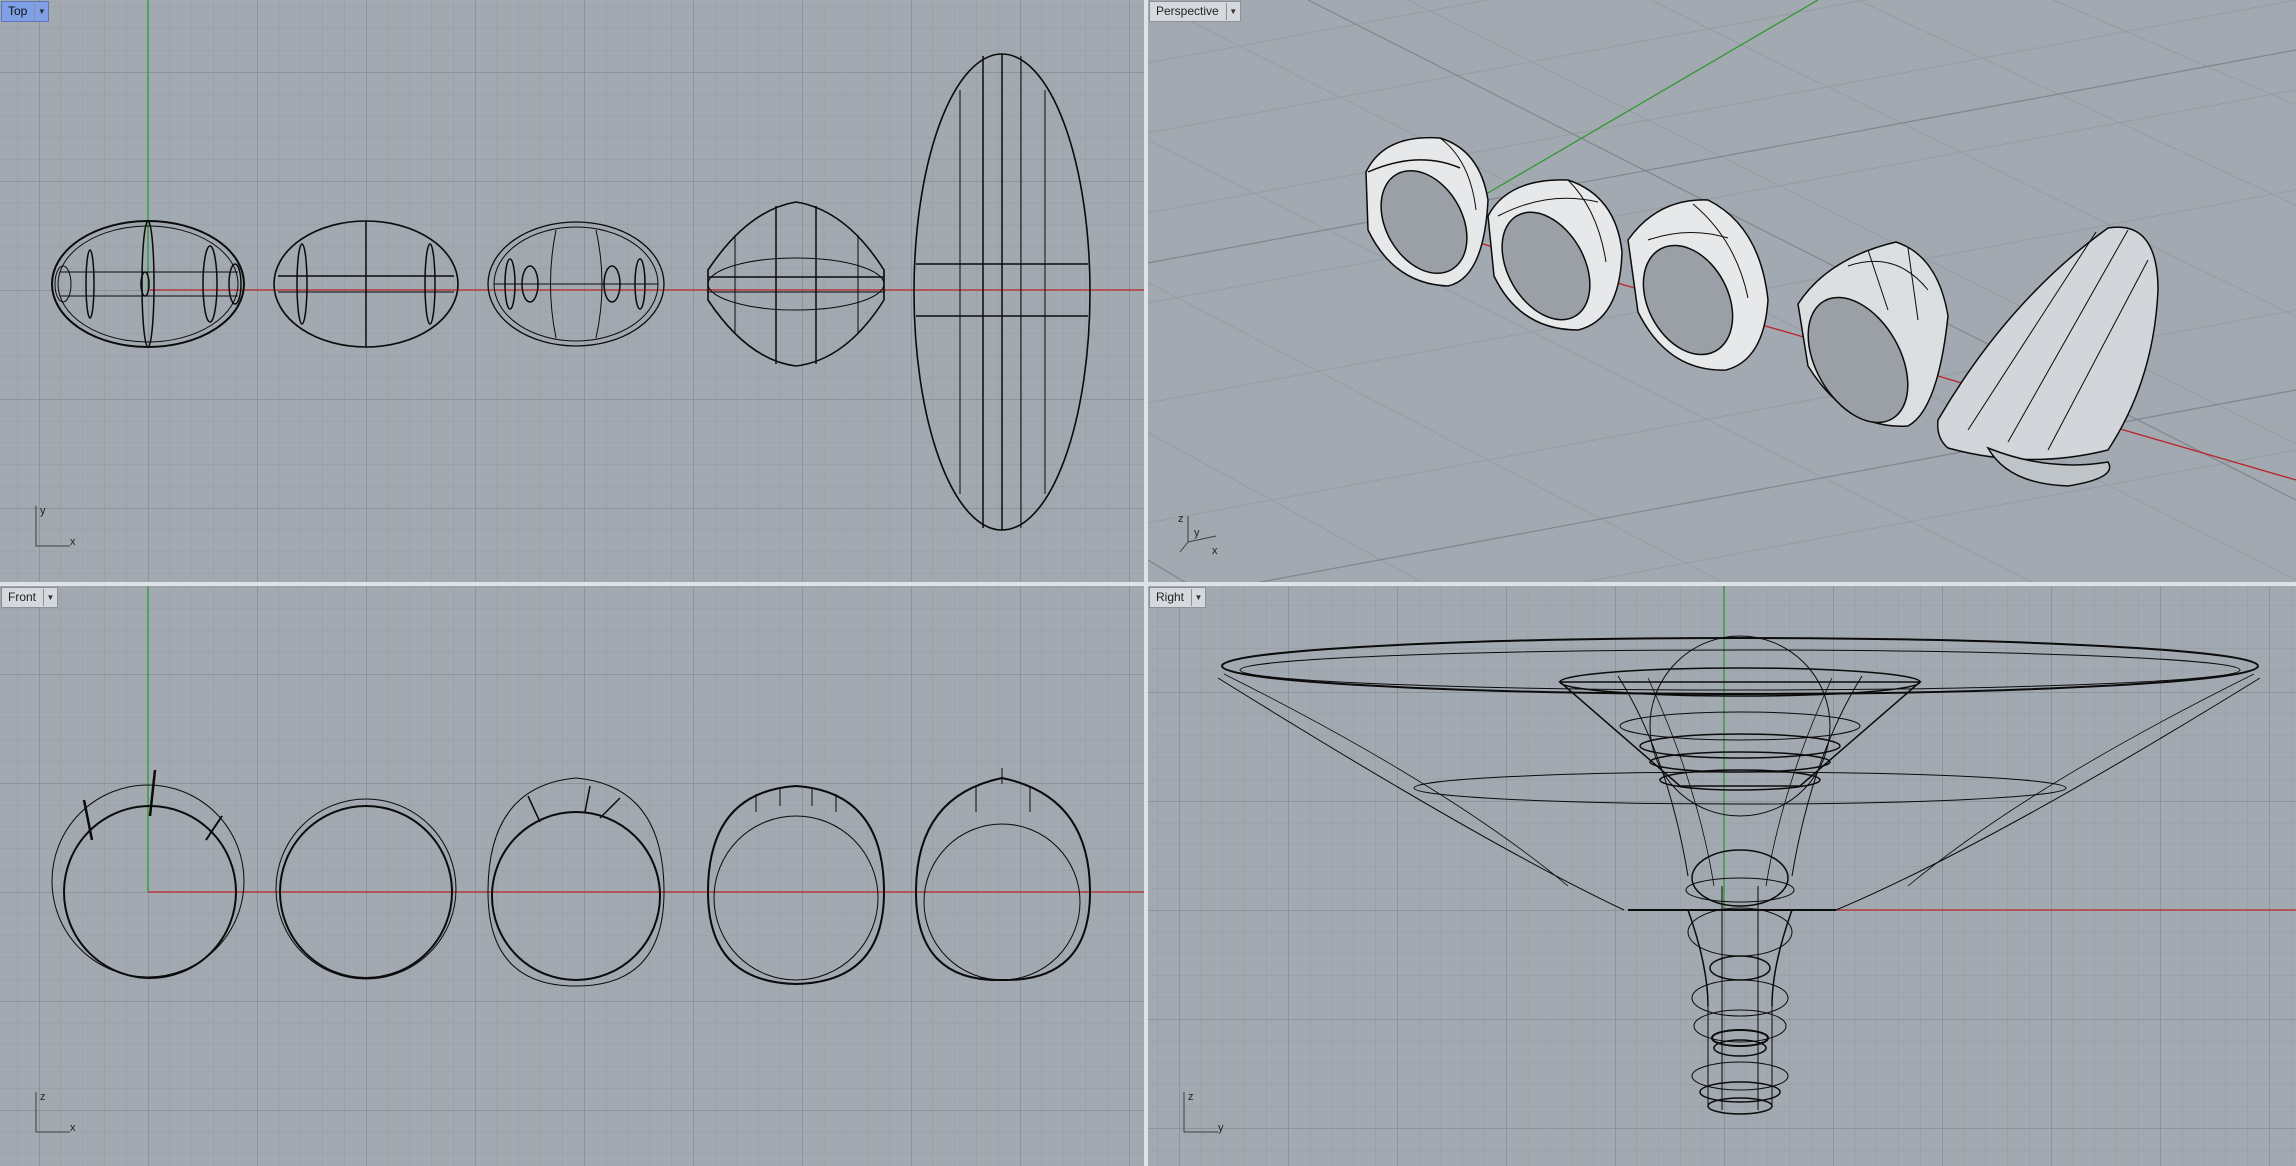 The height and width of the screenshot is (1166, 2296). I want to click on axis-gizmo-icon: y x, so click(55, 526).